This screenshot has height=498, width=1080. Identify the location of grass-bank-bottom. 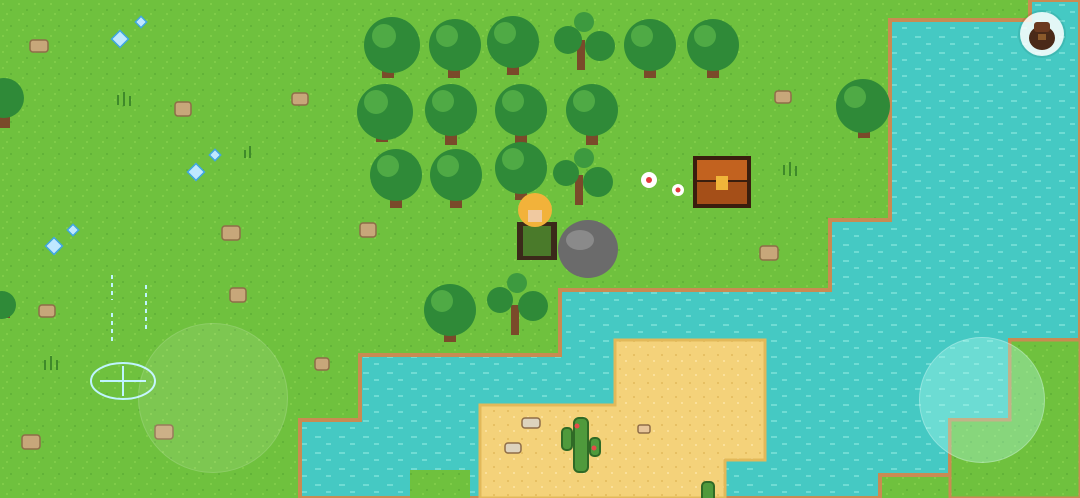
(440, 484).